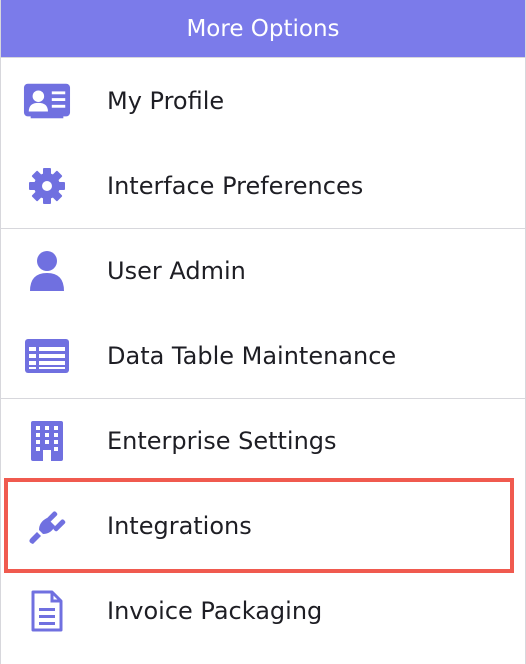  What do you see at coordinates (263, 525) in the screenshot?
I see `menu-item-integrations: Integrations` at bounding box center [263, 525].